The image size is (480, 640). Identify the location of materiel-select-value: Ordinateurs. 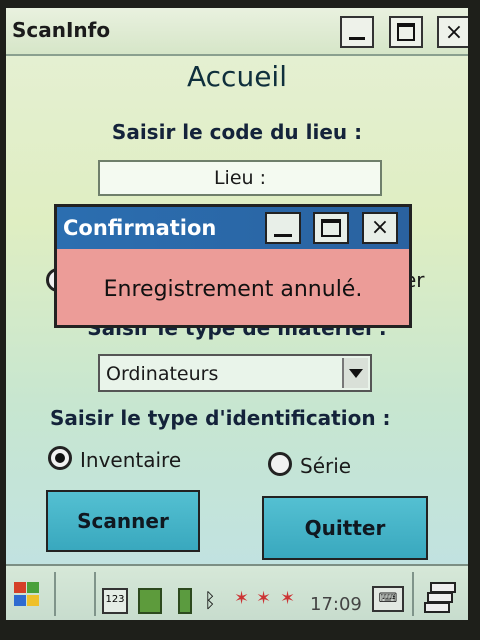
(162, 374).